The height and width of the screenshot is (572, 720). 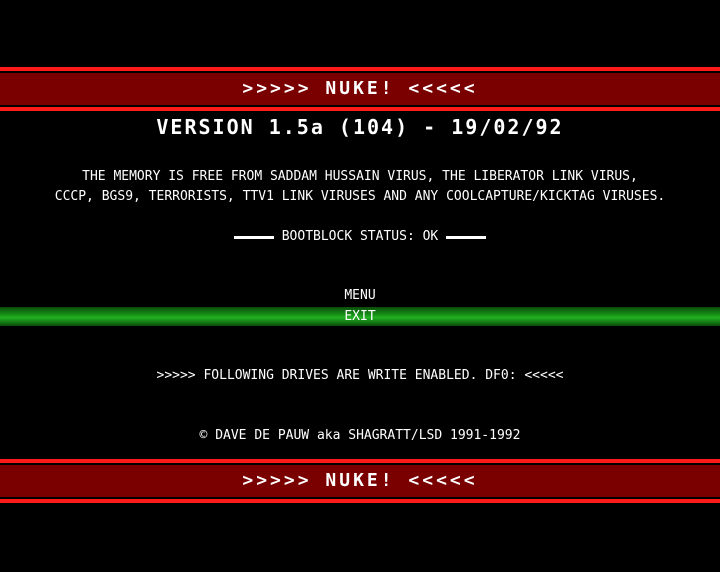 I want to click on top-banner-title: >>>>> NUKE! <<<<<, so click(x=360, y=88).